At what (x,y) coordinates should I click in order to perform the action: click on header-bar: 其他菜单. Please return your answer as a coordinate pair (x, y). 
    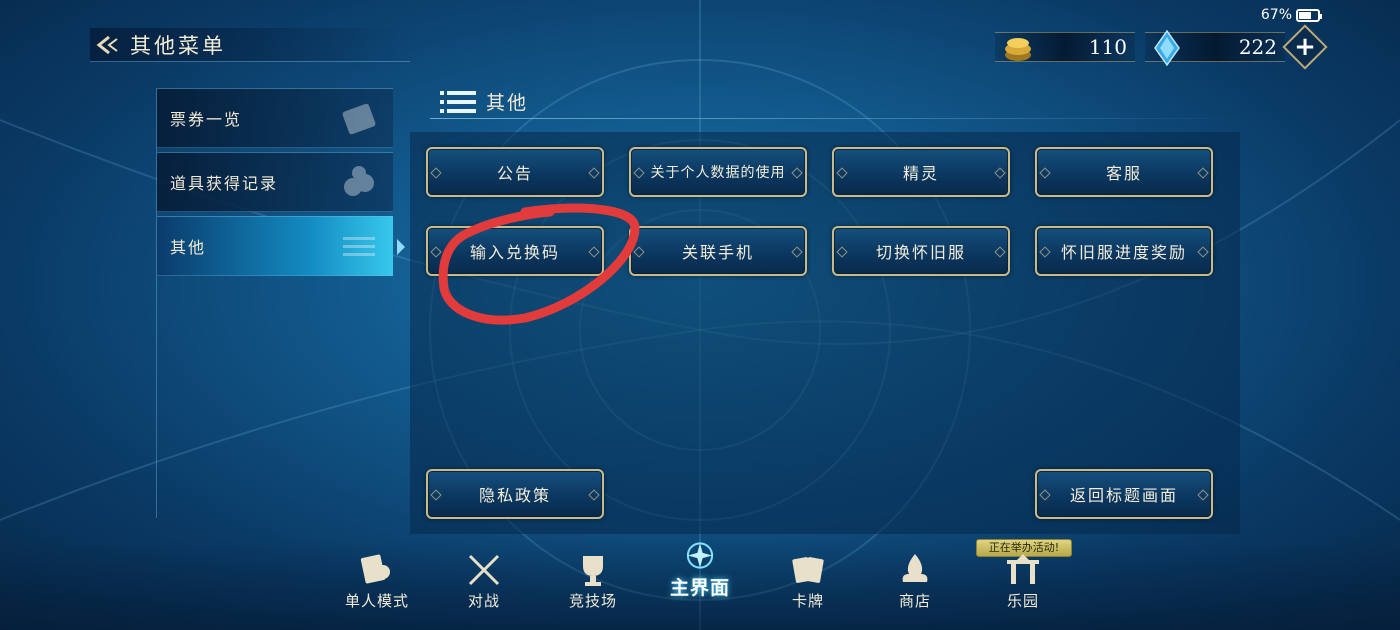
    Looking at the image, I should click on (250, 45).